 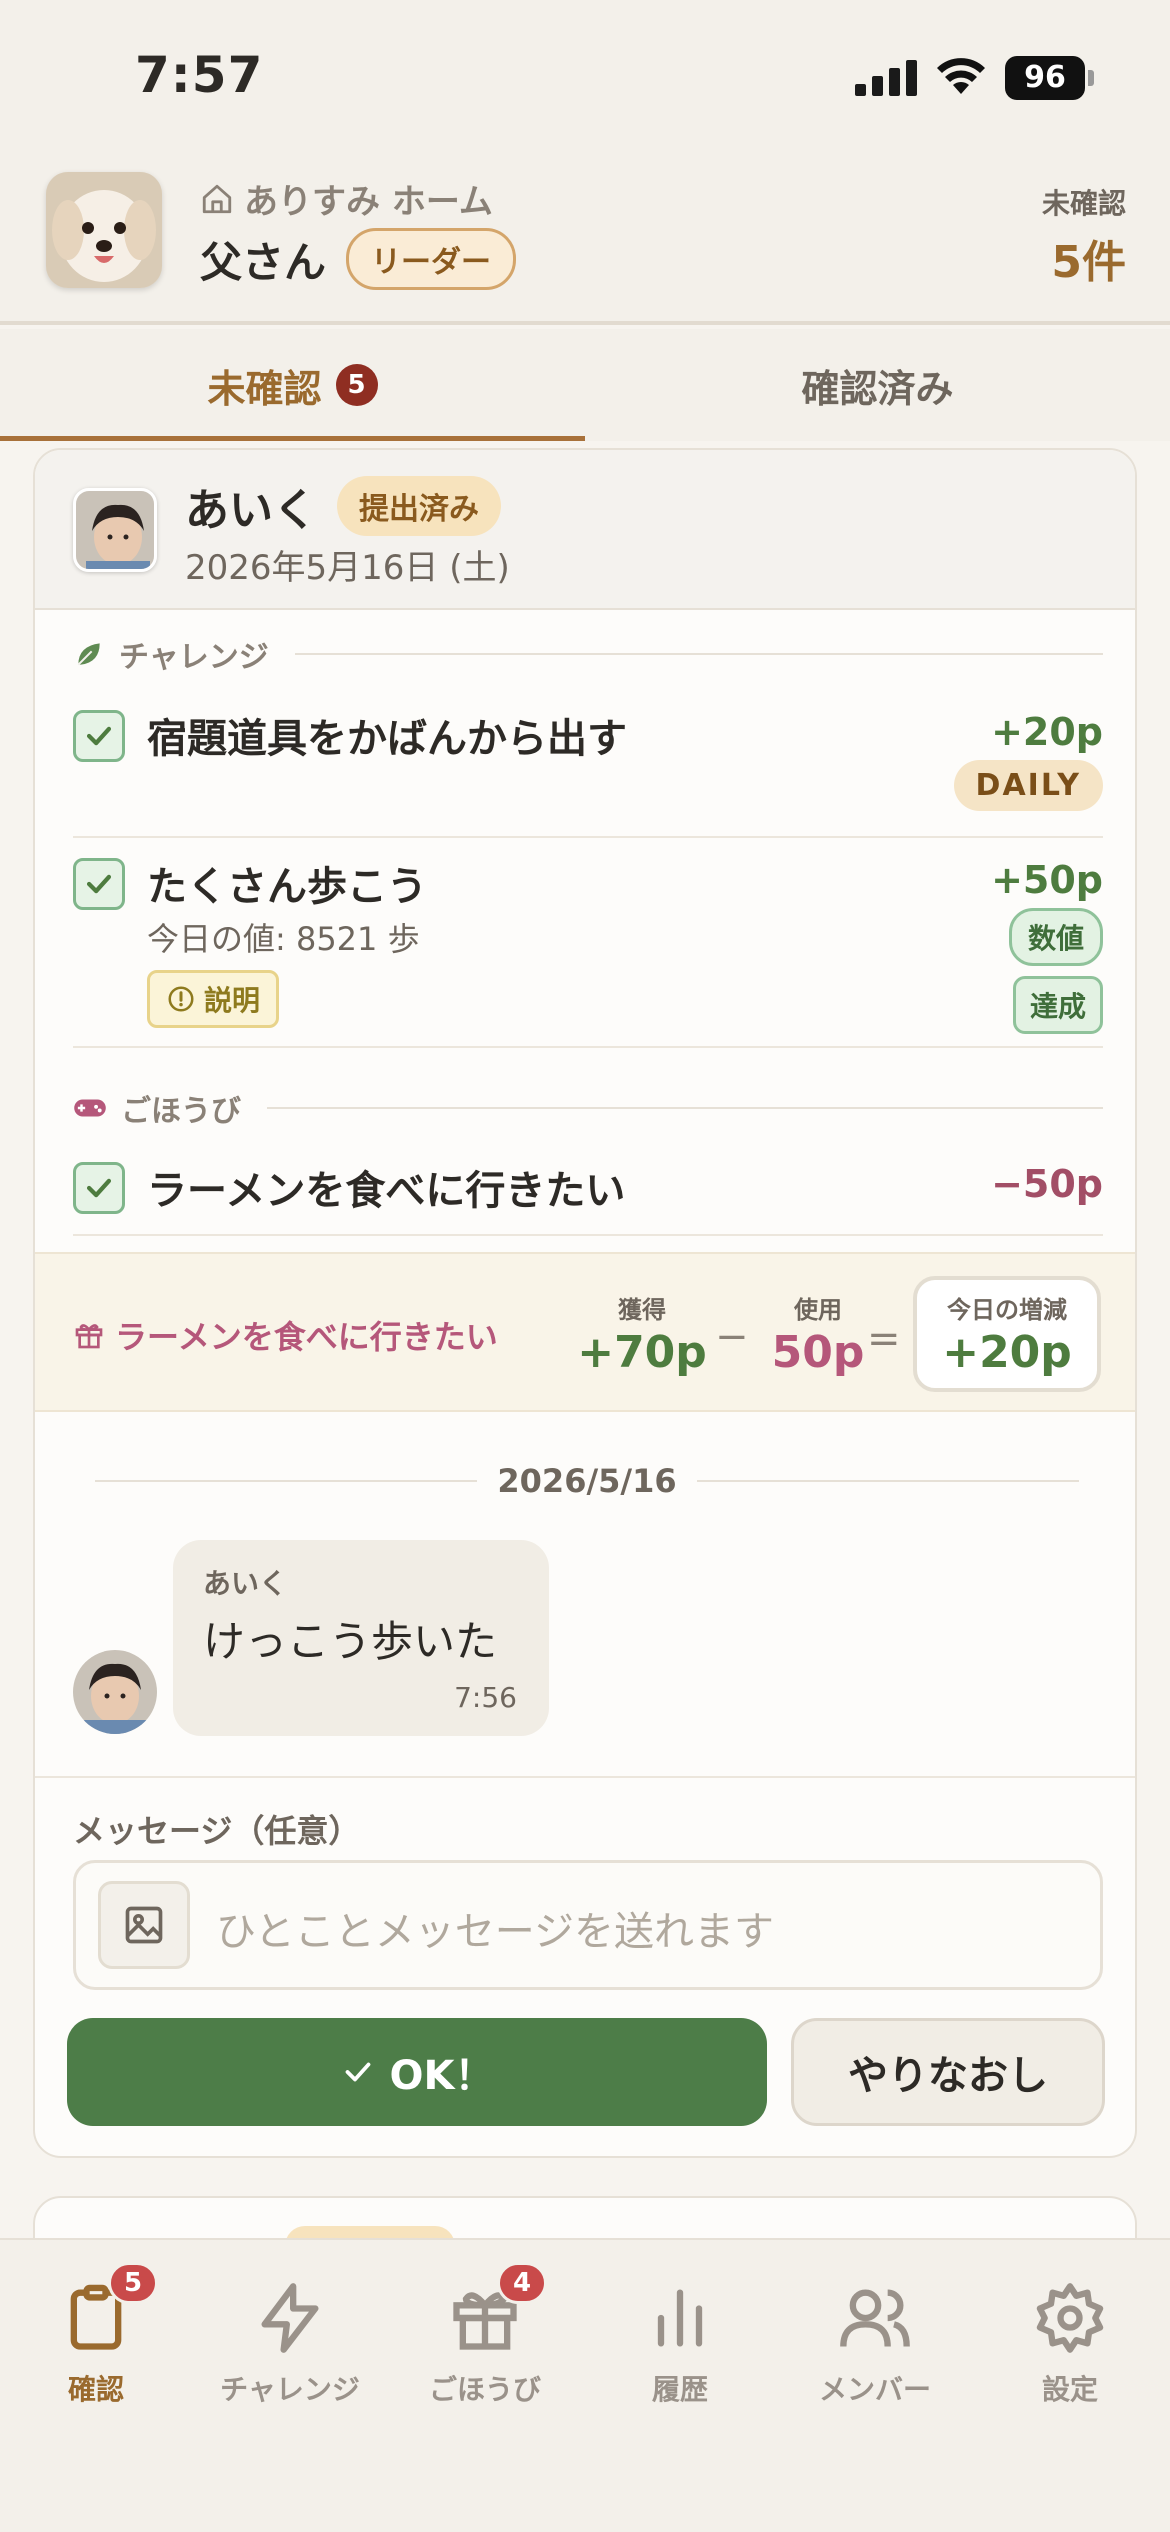 What do you see at coordinates (877, 388) in the screenshot?
I see `tab-confirmed-label: 確認済み` at bounding box center [877, 388].